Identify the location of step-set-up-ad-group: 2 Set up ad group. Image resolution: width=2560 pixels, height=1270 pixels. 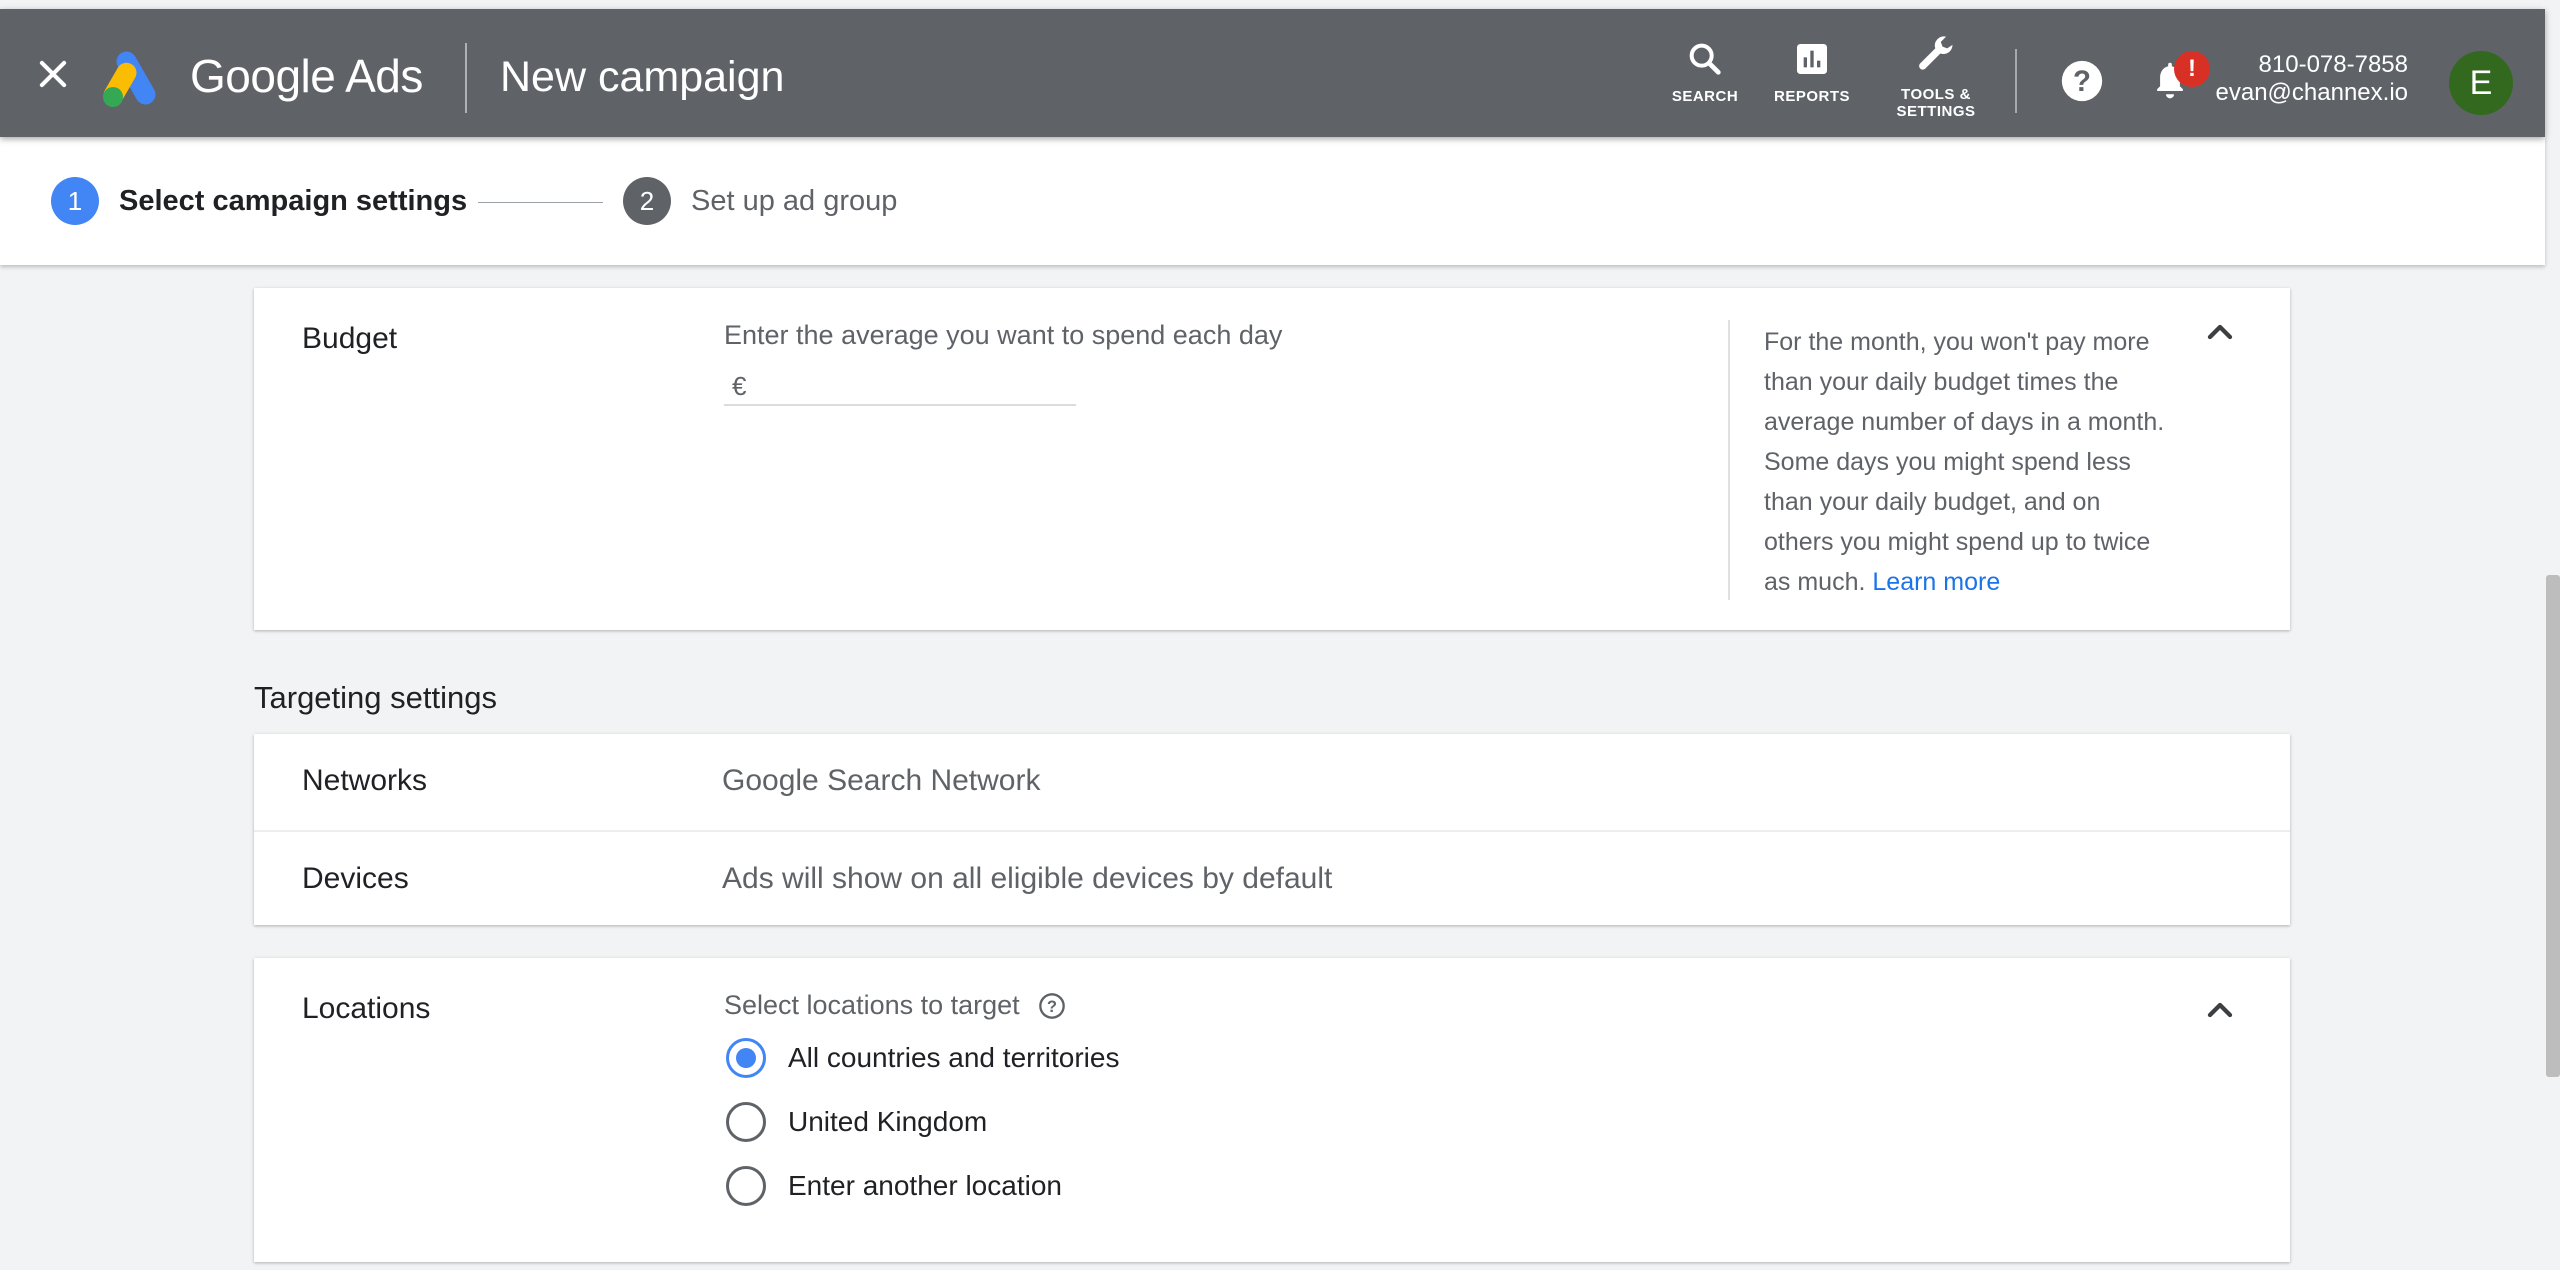
(760, 201).